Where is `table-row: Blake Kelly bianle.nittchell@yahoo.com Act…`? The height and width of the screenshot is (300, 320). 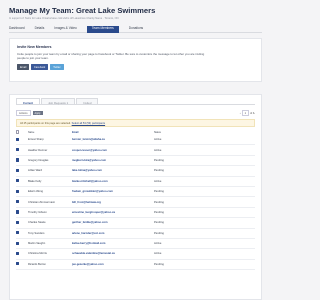
table-row: Blake Kelly bianle.nittchell@yahoo.com Act… is located at coordinates (135, 182).